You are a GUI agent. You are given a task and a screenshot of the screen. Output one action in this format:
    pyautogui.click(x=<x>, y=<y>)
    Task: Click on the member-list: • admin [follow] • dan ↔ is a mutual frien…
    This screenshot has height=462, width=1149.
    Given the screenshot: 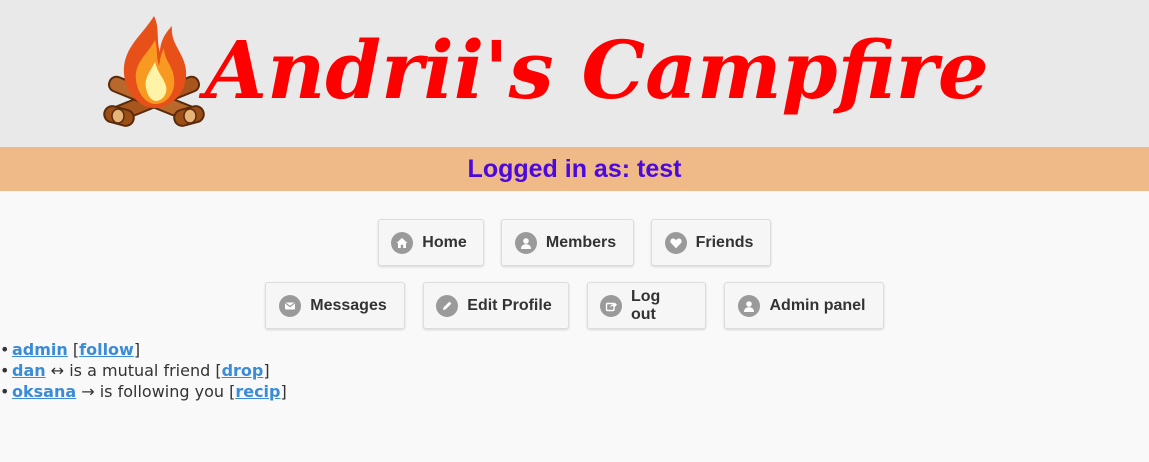 What is the action you would take?
    pyautogui.click(x=143, y=370)
    